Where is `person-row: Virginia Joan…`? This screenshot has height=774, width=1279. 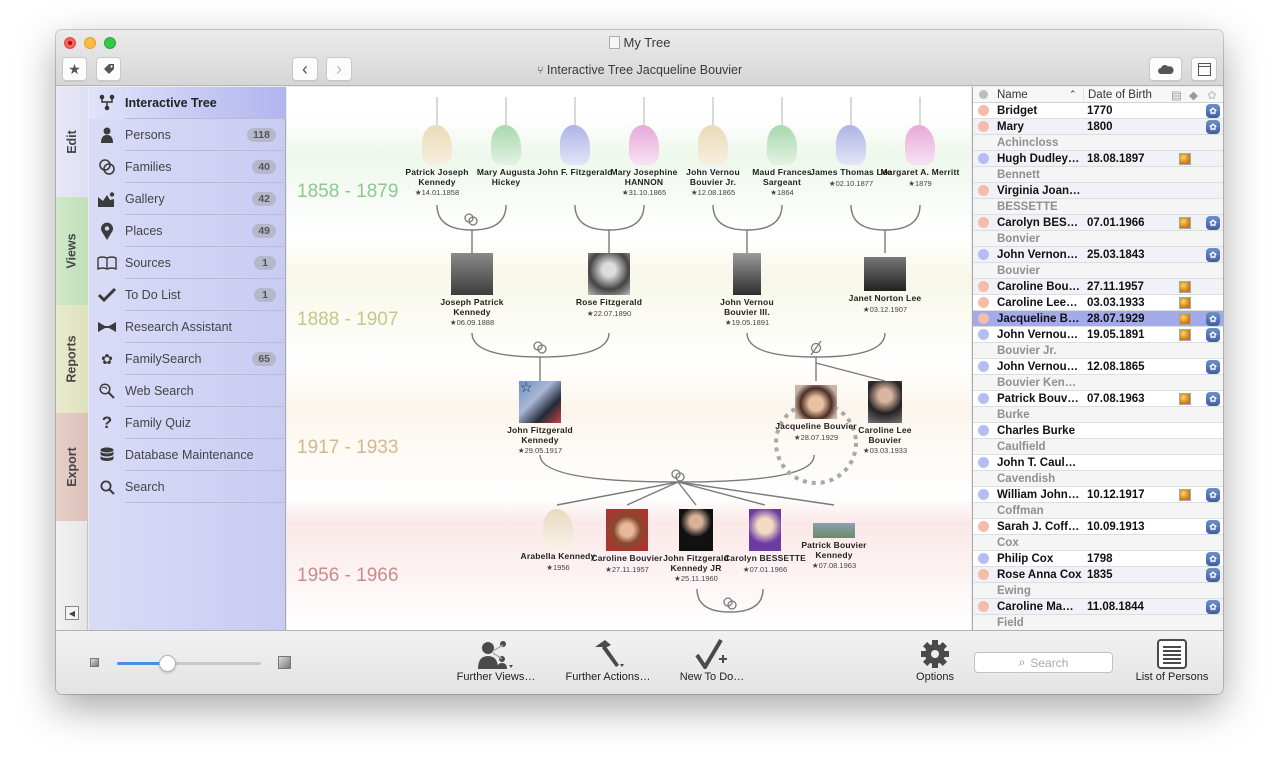
person-row: Virginia Joan… is located at coordinates (1098, 191).